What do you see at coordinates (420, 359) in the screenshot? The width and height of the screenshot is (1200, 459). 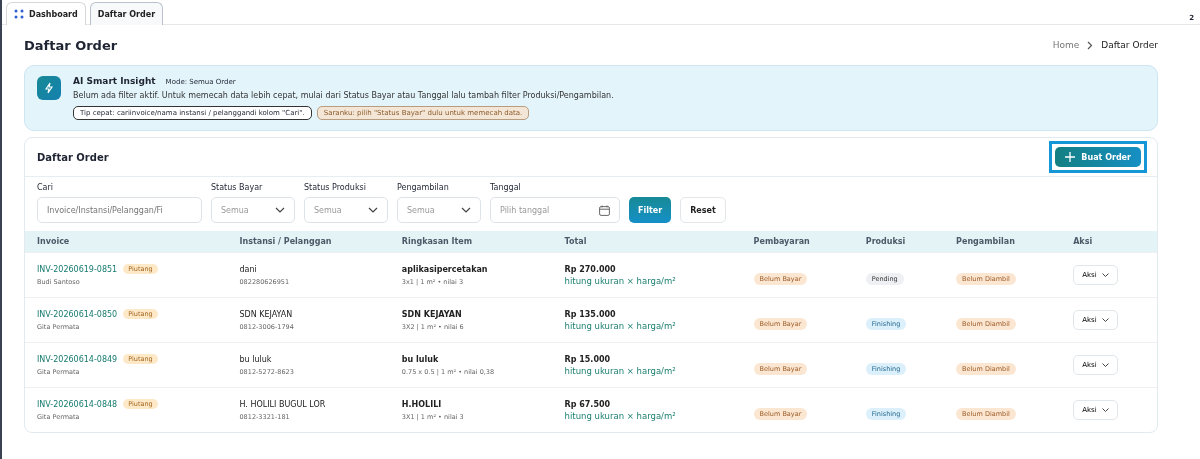 I see `item-name: bu luluk` at bounding box center [420, 359].